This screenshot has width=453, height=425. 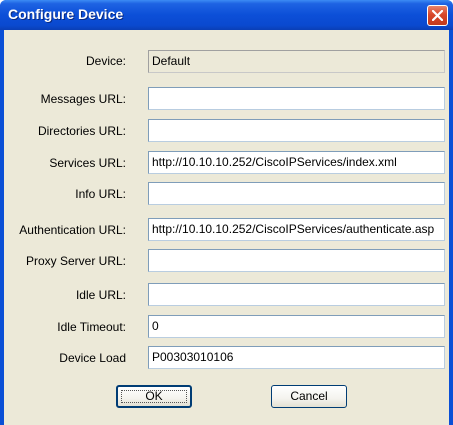 I want to click on ok-button: OK, so click(x=154, y=396).